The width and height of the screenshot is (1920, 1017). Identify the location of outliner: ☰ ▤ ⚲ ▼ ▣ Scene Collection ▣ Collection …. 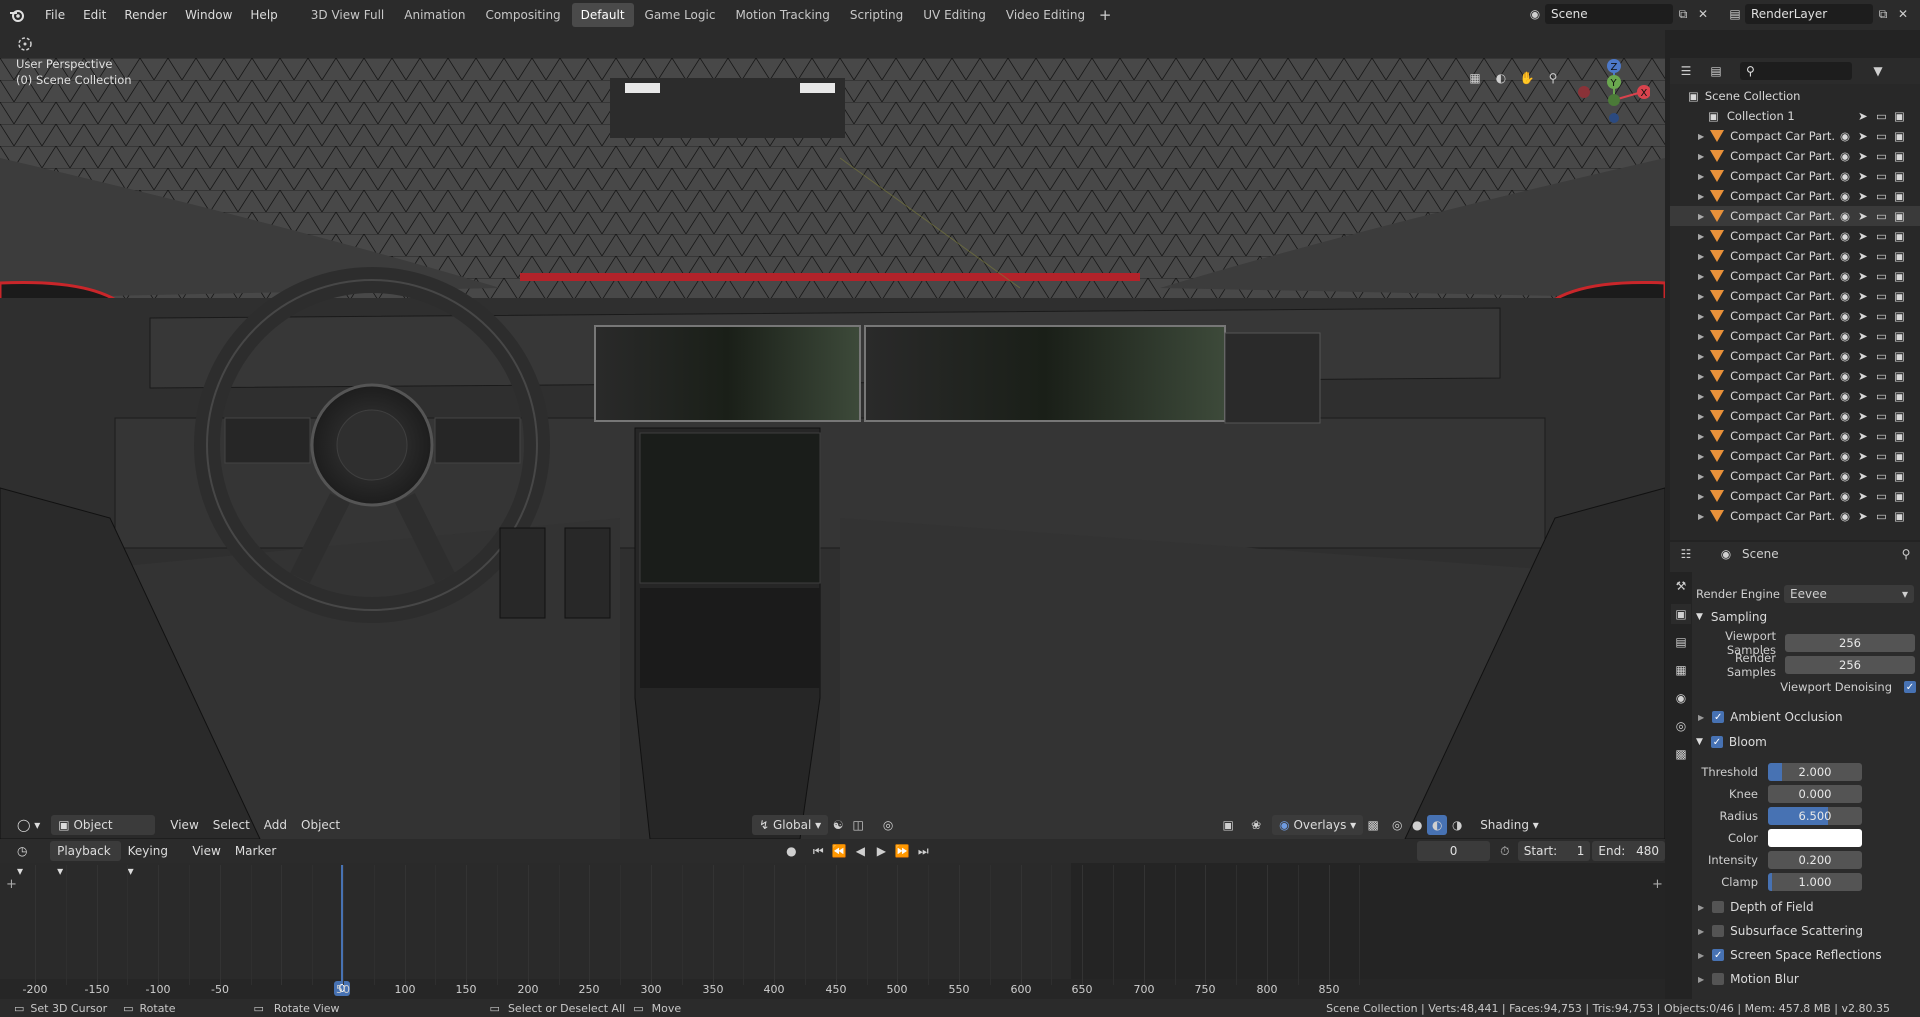
(1795, 299).